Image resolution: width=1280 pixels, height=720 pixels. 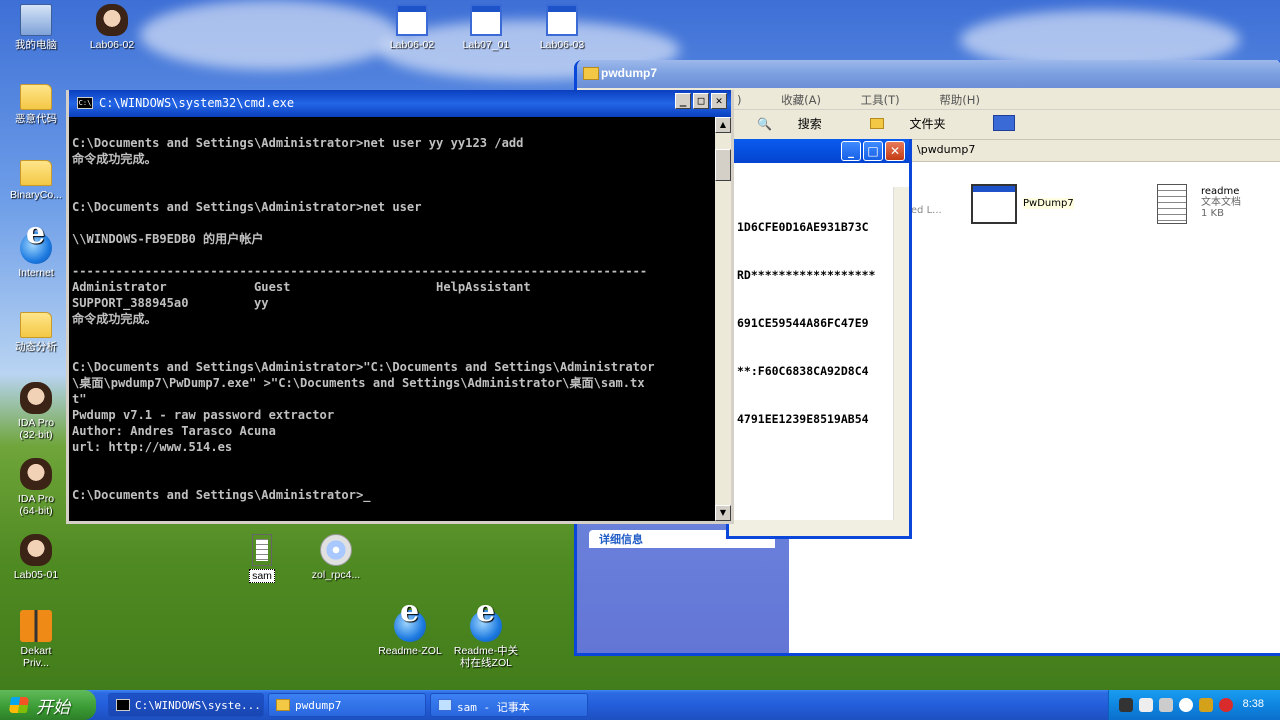 What do you see at coordinates (994, 204) in the screenshot?
I see `exe-icon` at bounding box center [994, 204].